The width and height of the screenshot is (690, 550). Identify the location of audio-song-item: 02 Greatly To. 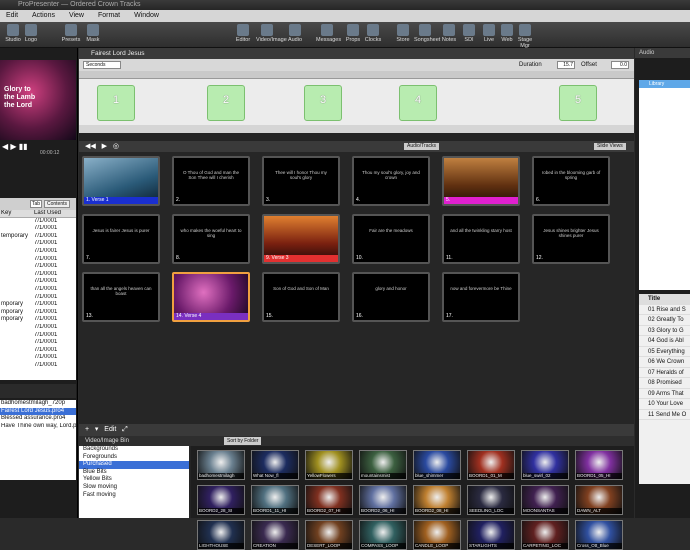
(664, 320).